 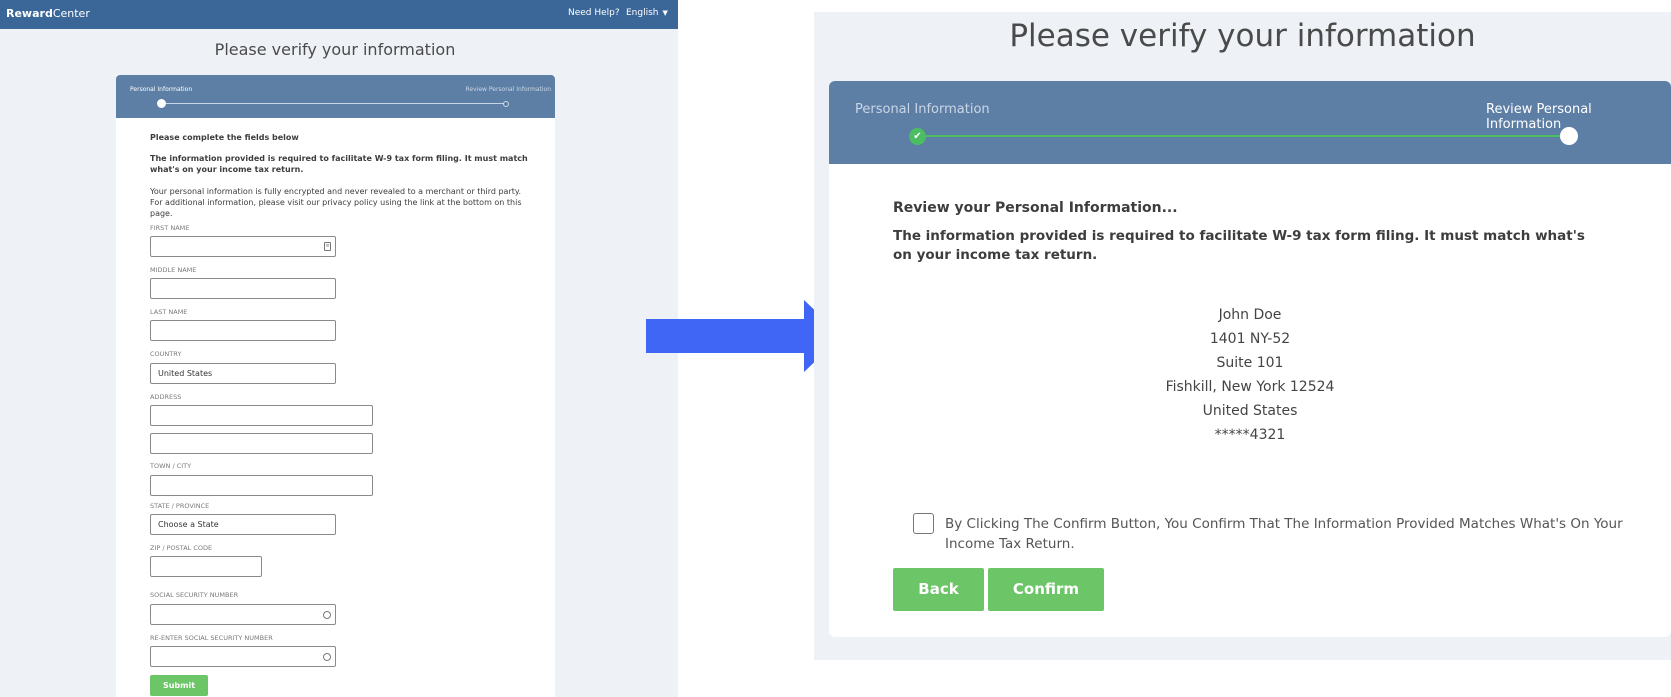 I want to click on caret-down-icon: ▼, so click(x=665, y=13).